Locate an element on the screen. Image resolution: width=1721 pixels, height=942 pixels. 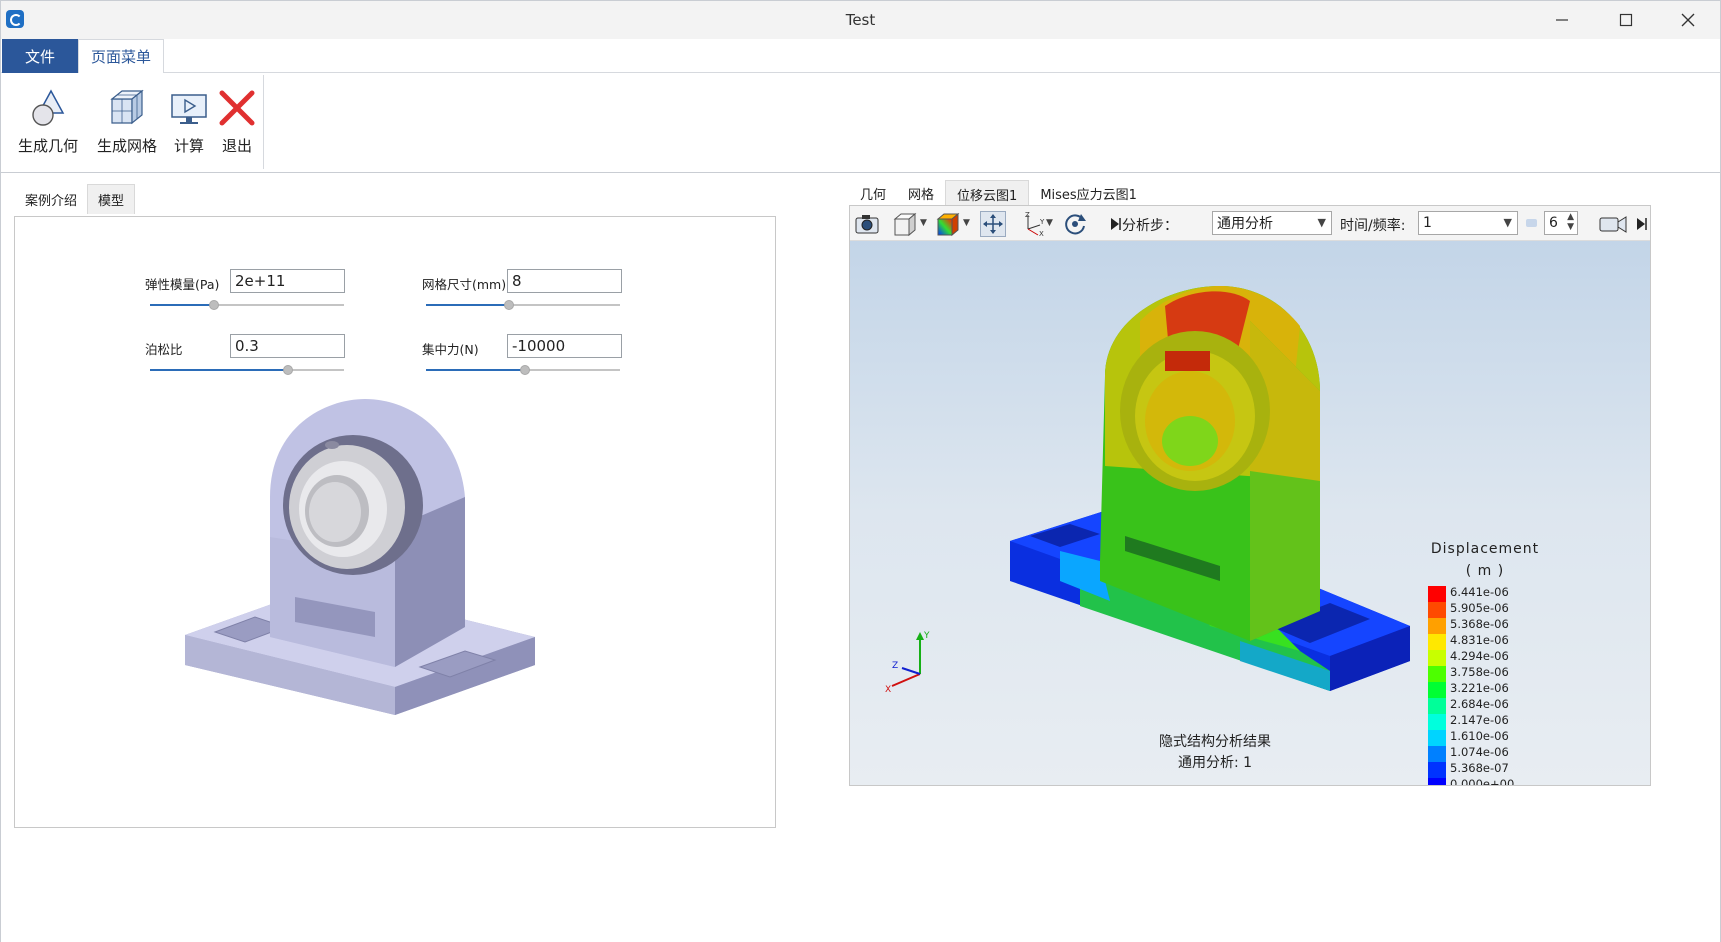
compute-label: 计算 is located at coordinates (188, 146).